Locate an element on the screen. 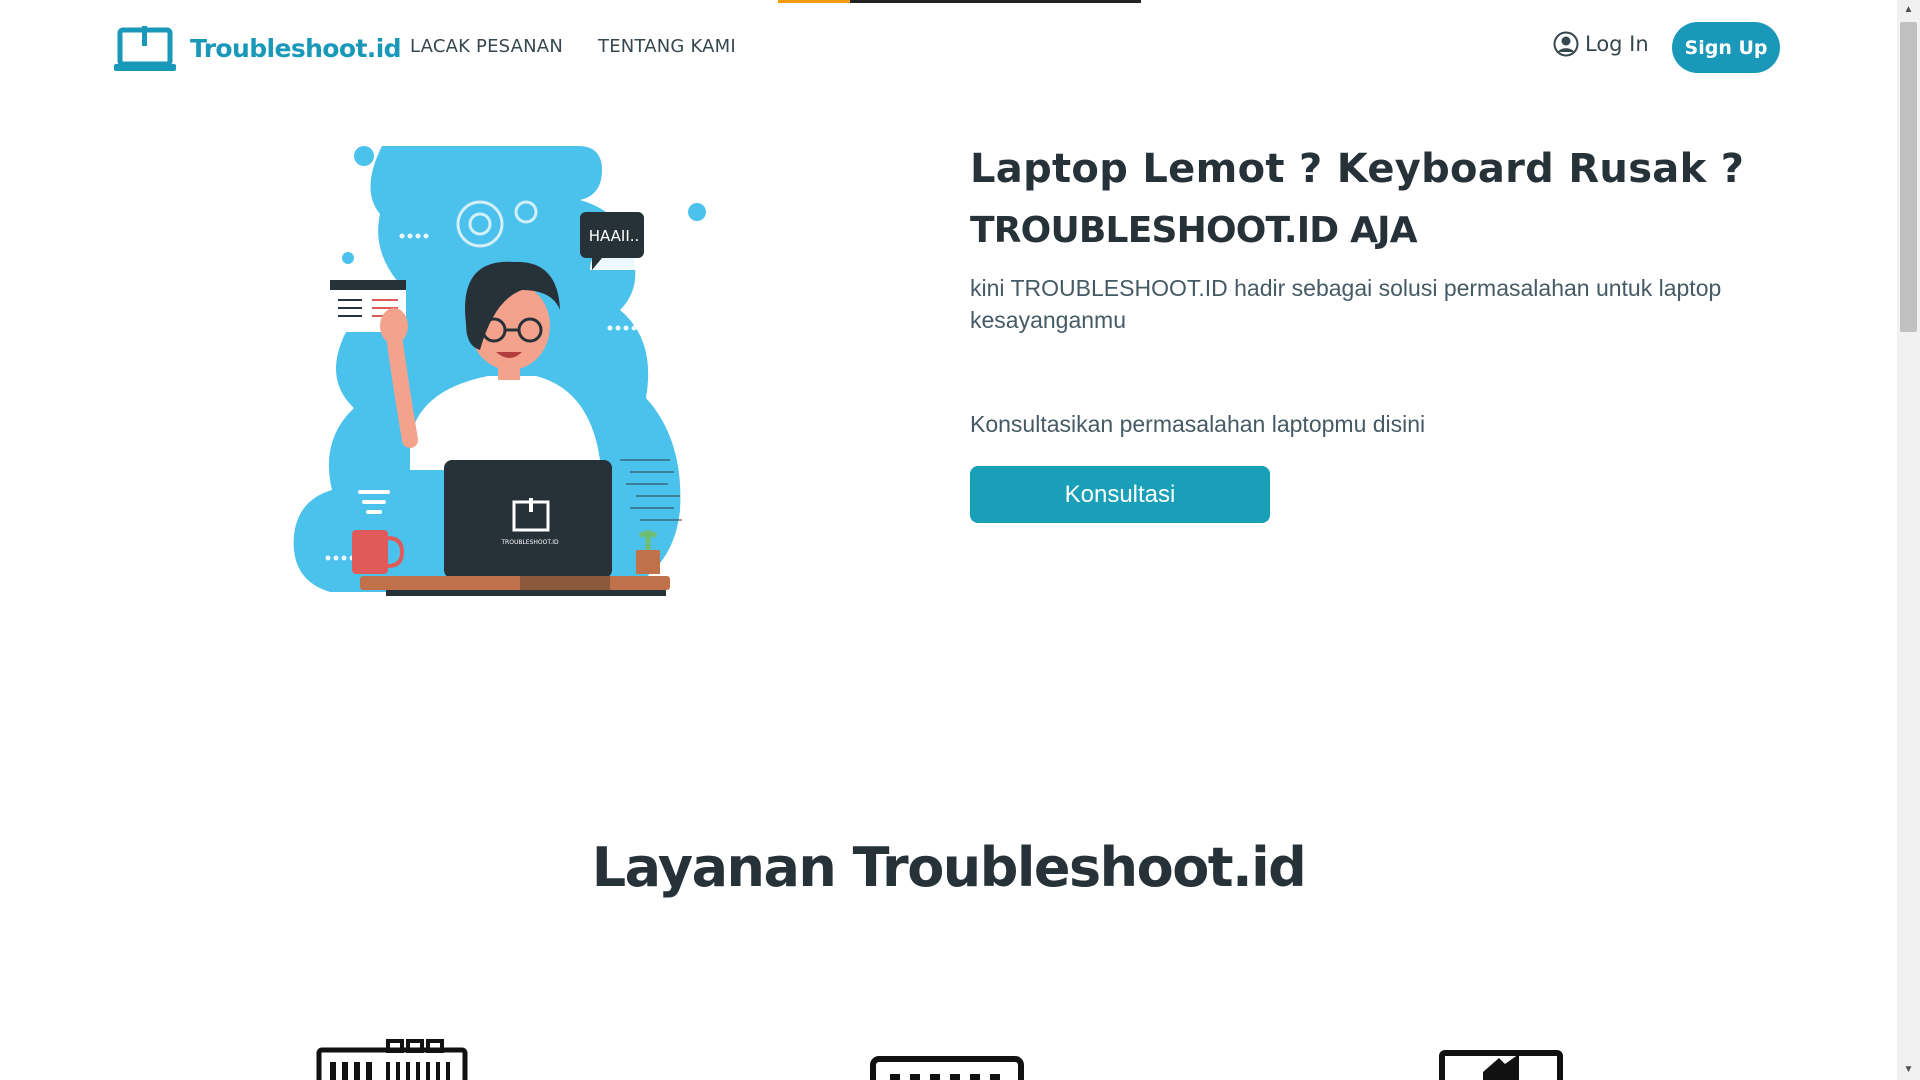  screen-icon is located at coordinates (947, 1068).